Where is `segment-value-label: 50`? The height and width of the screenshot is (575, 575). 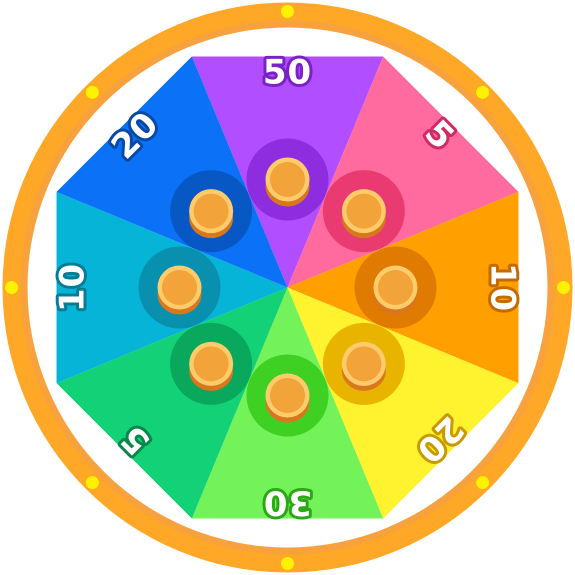
segment-value-label: 50 is located at coordinates (287, 73).